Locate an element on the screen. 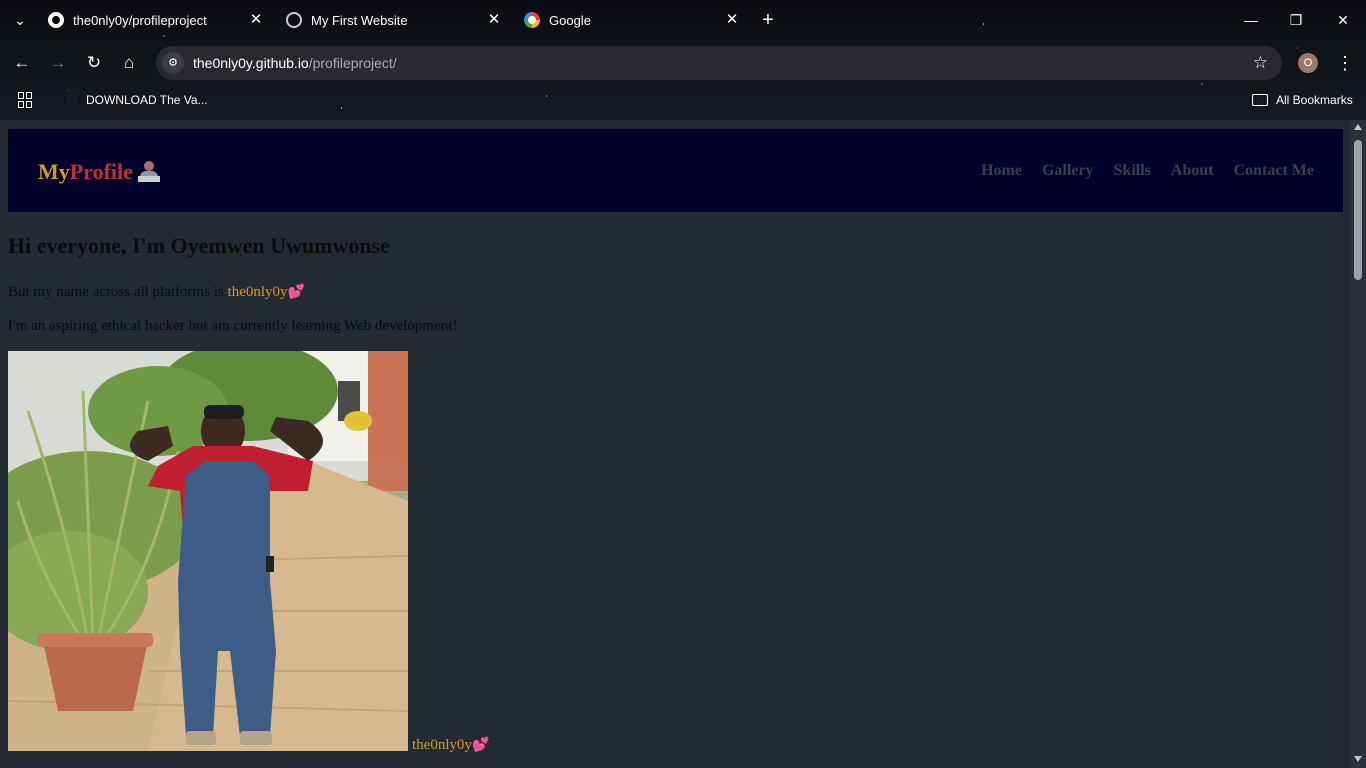 The image size is (1366, 768). bookmark-star-icon: ☆ is located at coordinates (1260, 63).